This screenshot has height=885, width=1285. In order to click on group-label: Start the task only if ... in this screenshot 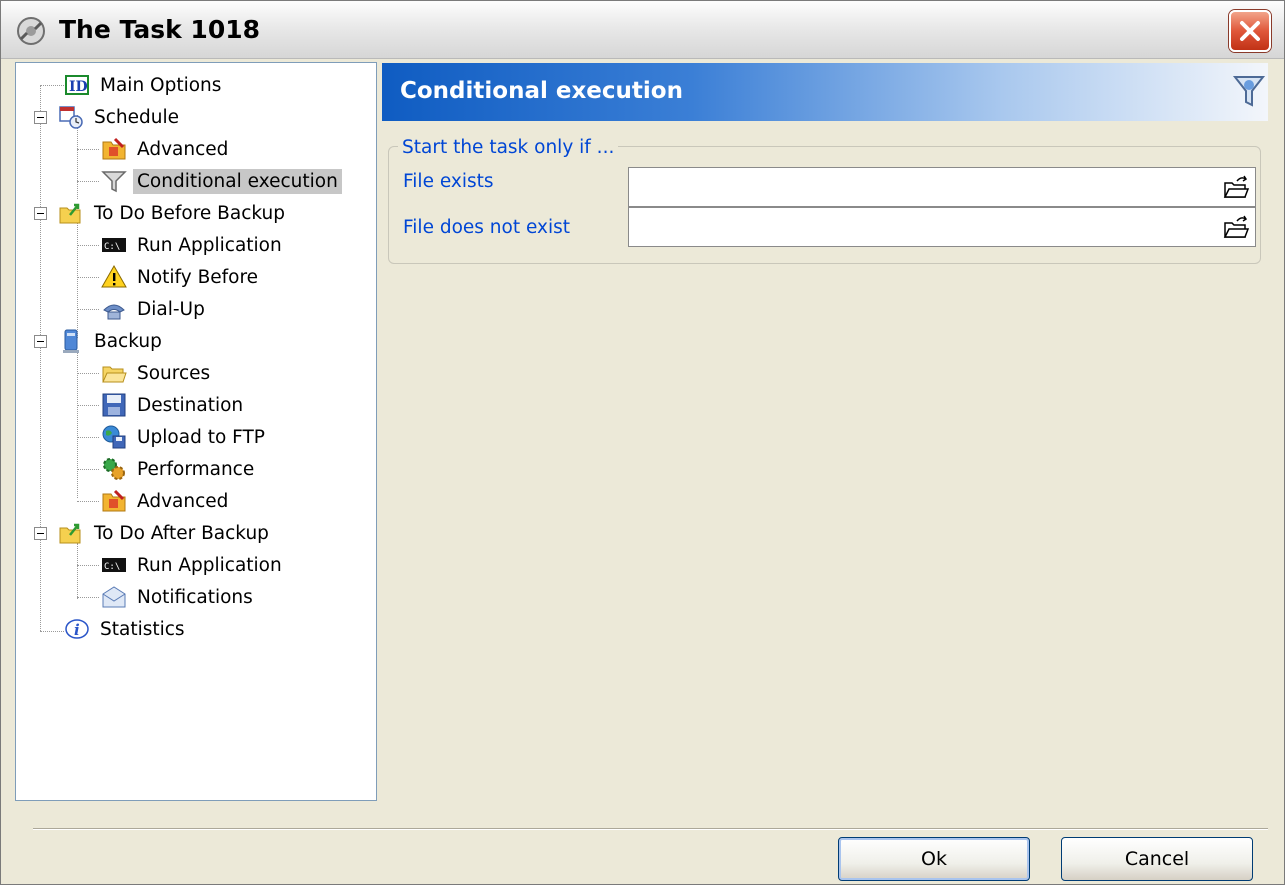, I will do `click(508, 147)`.